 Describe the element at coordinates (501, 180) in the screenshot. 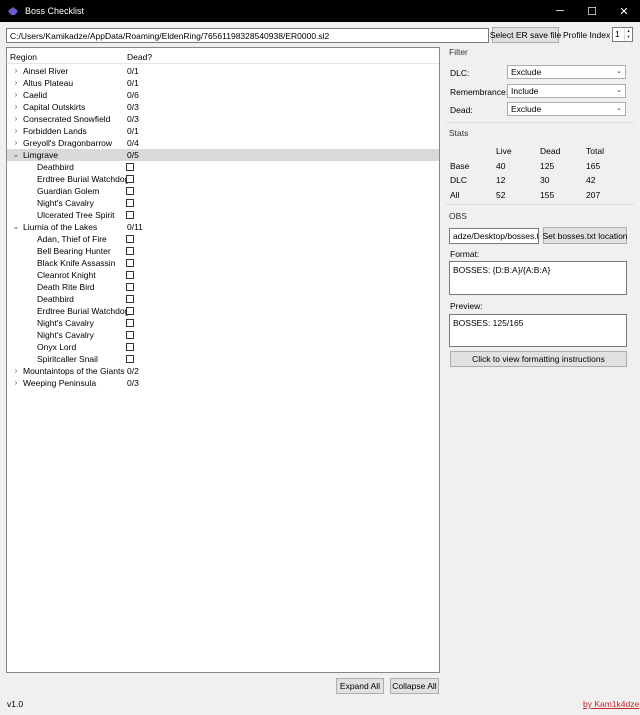

I see `stats-cell: 12` at that location.